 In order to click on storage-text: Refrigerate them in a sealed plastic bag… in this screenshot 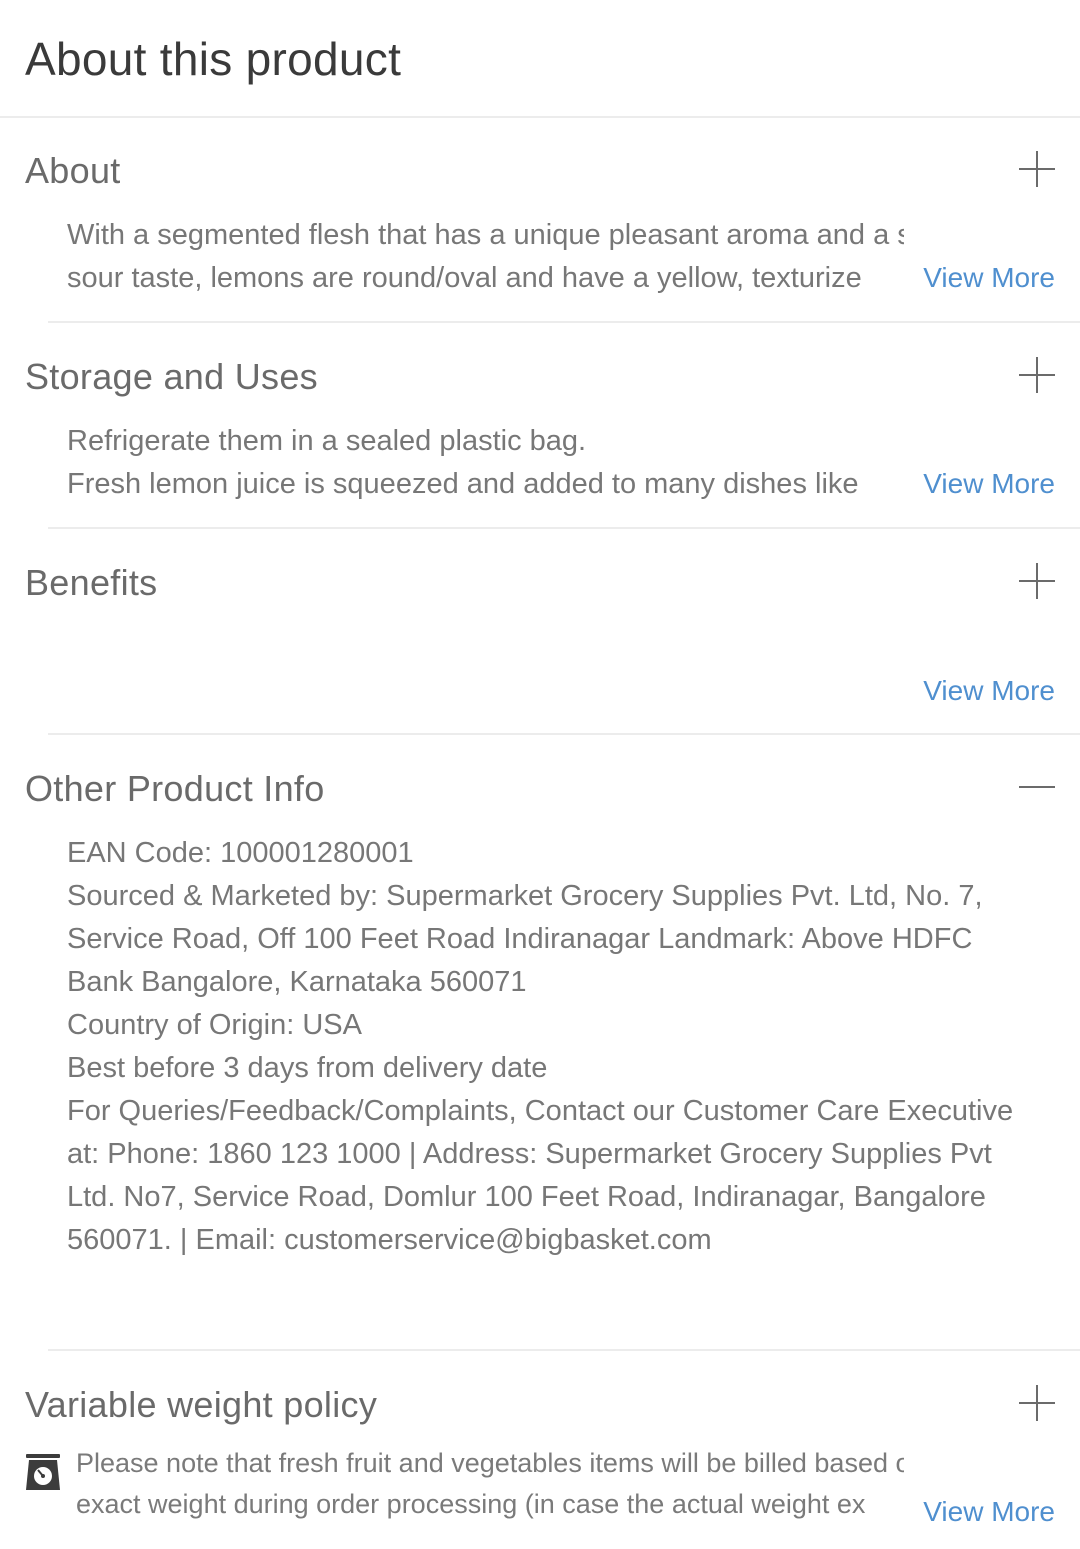, I will do `click(485, 463)`.